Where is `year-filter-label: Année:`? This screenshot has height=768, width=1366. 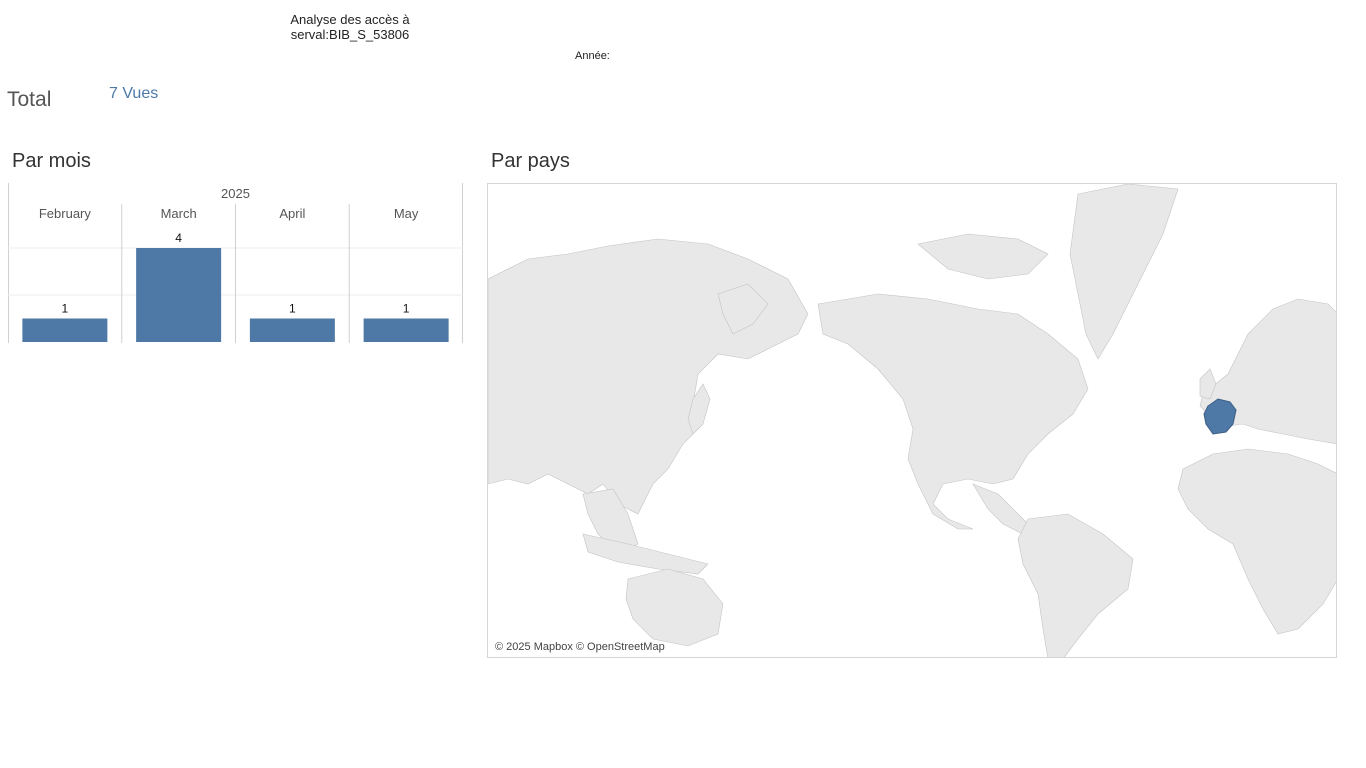
year-filter-label: Année: is located at coordinates (592, 56).